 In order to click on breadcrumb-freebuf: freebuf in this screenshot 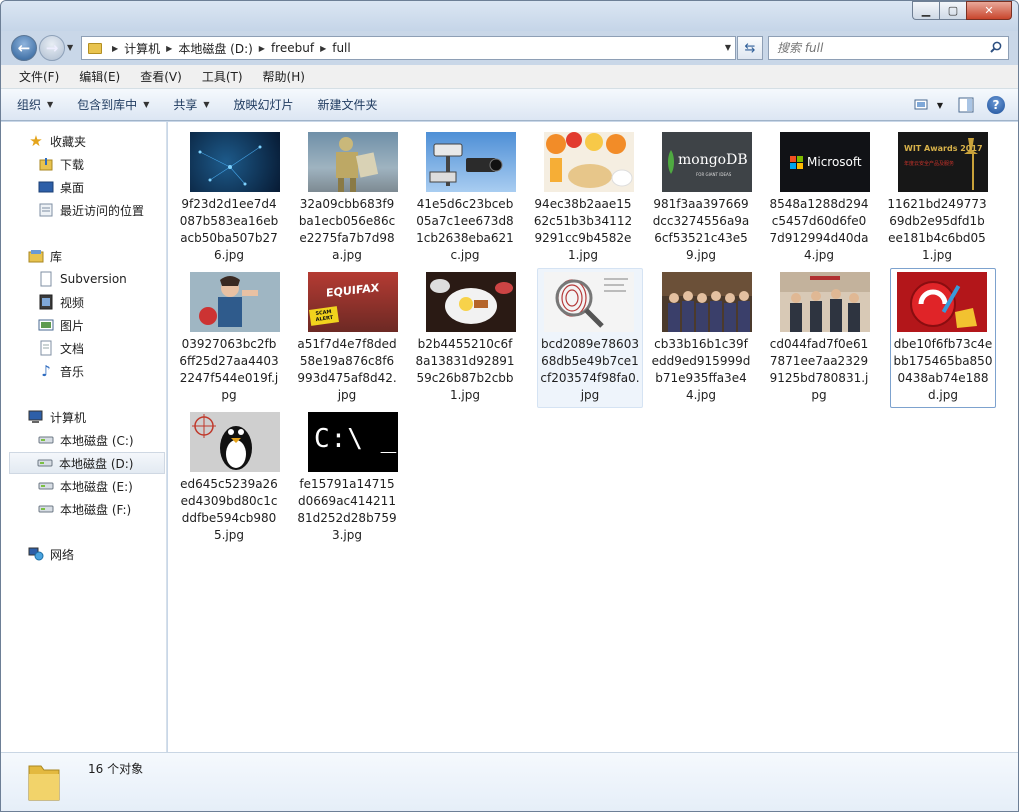, I will do `click(292, 48)`.